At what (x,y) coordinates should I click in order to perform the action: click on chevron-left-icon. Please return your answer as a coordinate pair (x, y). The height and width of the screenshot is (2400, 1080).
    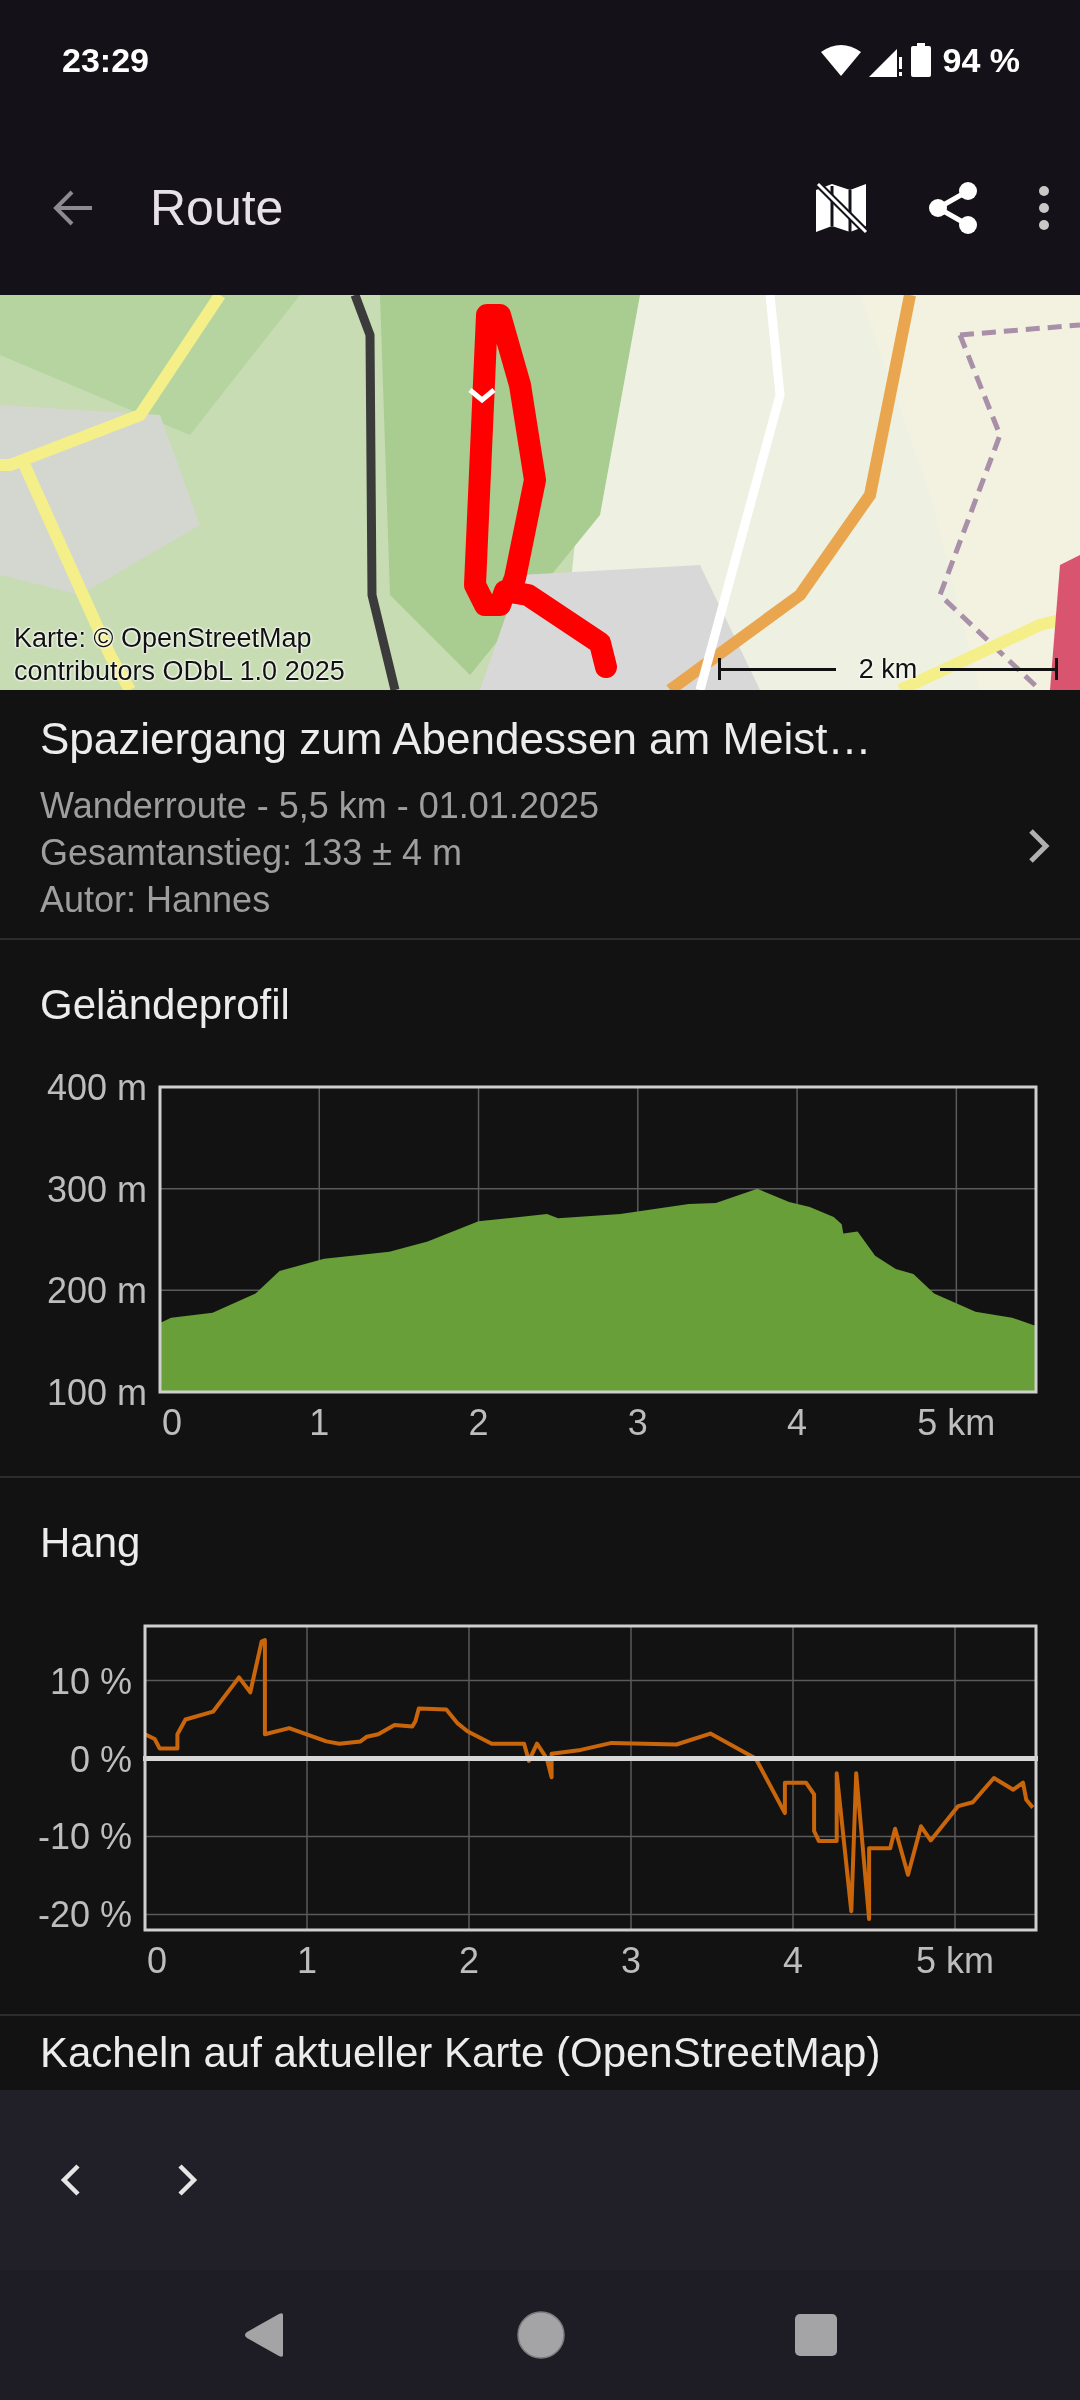
    Looking at the image, I should click on (71, 2180).